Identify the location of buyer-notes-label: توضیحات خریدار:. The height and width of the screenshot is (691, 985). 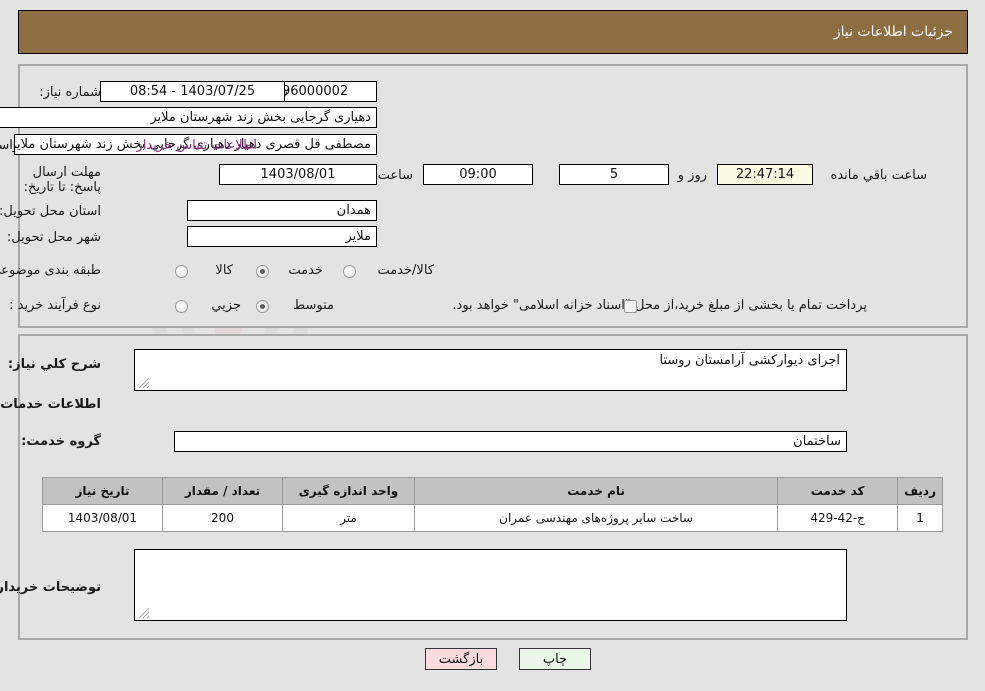
(50, 587).